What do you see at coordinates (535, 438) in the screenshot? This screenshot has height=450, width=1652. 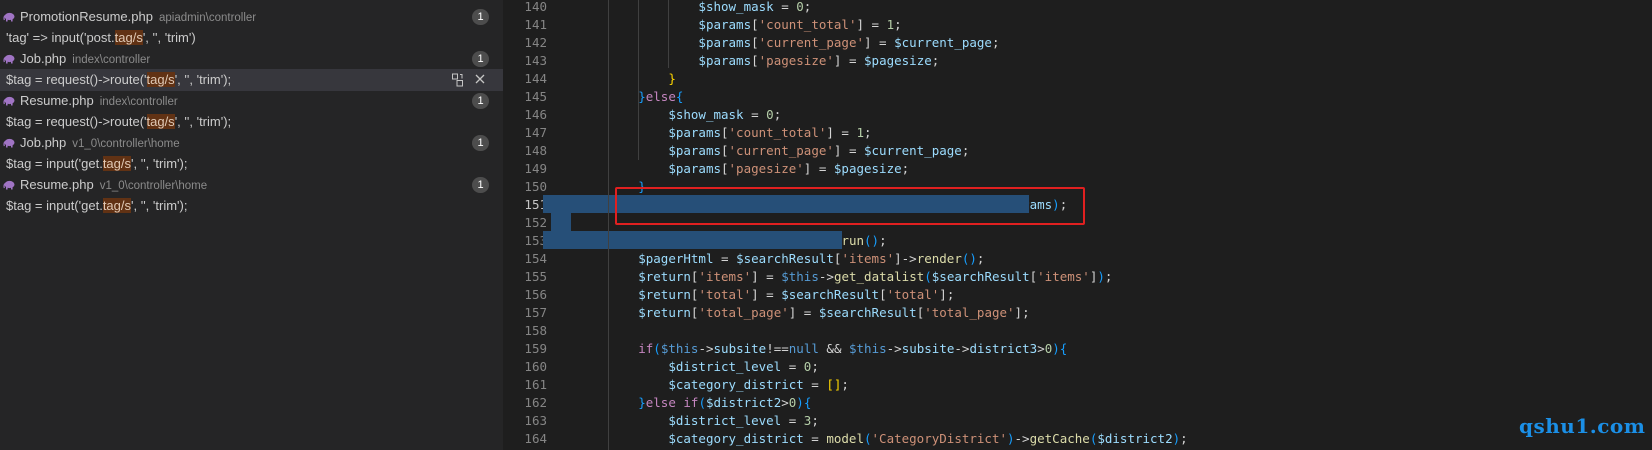 I see `line-number: 164` at bounding box center [535, 438].